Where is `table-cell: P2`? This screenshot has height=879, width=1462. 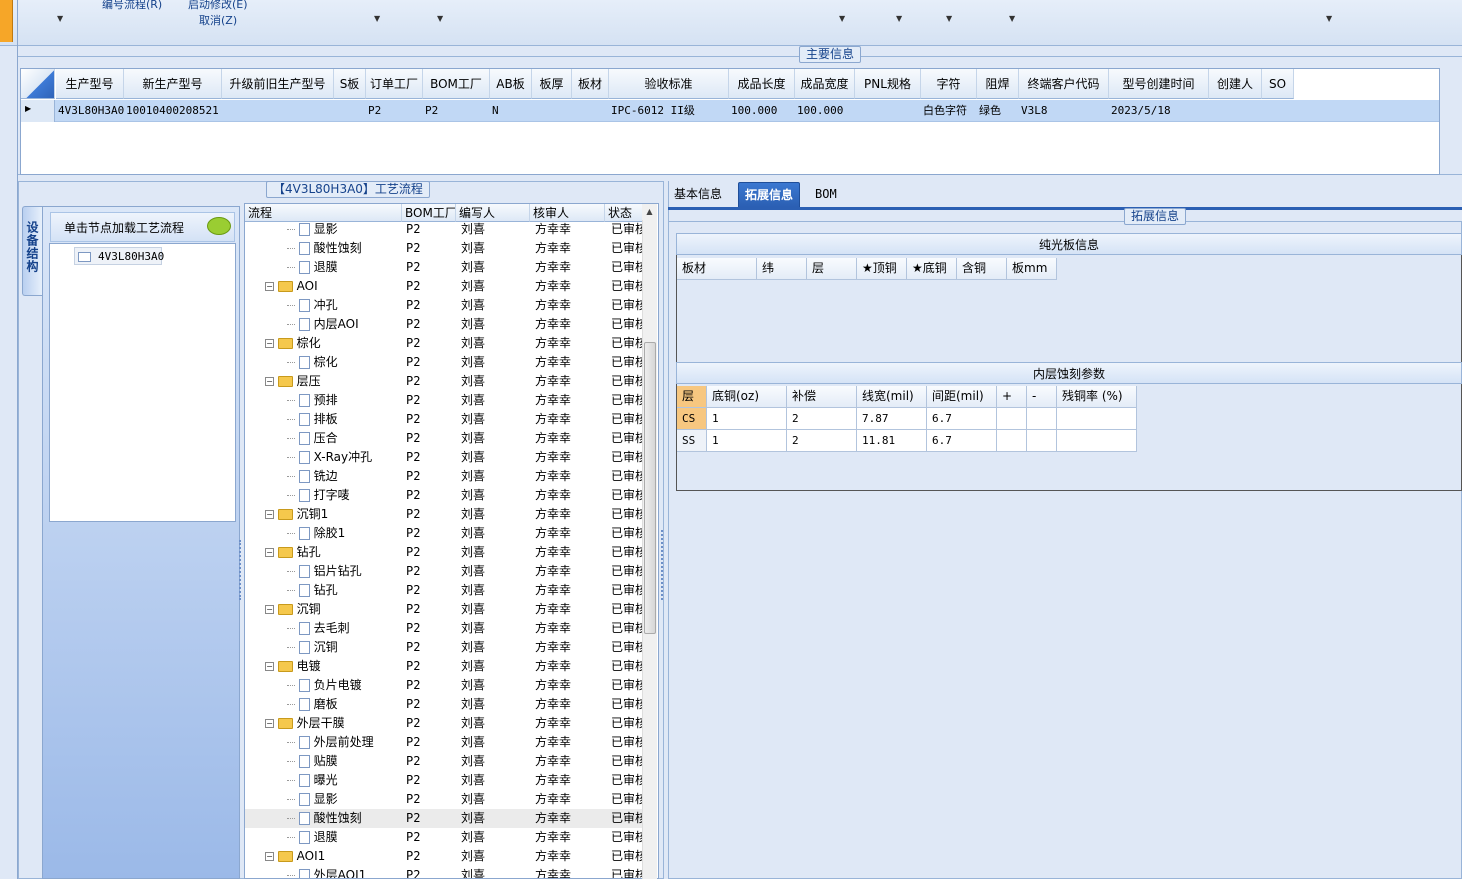 table-cell: P2 is located at coordinates (394, 111).